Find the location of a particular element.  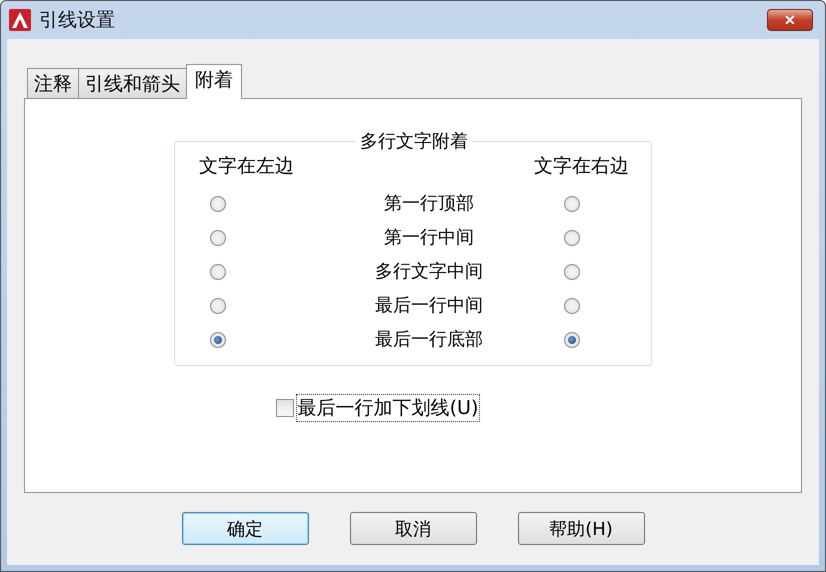

dialog-button: 确定 is located at coordinates (245, 528).